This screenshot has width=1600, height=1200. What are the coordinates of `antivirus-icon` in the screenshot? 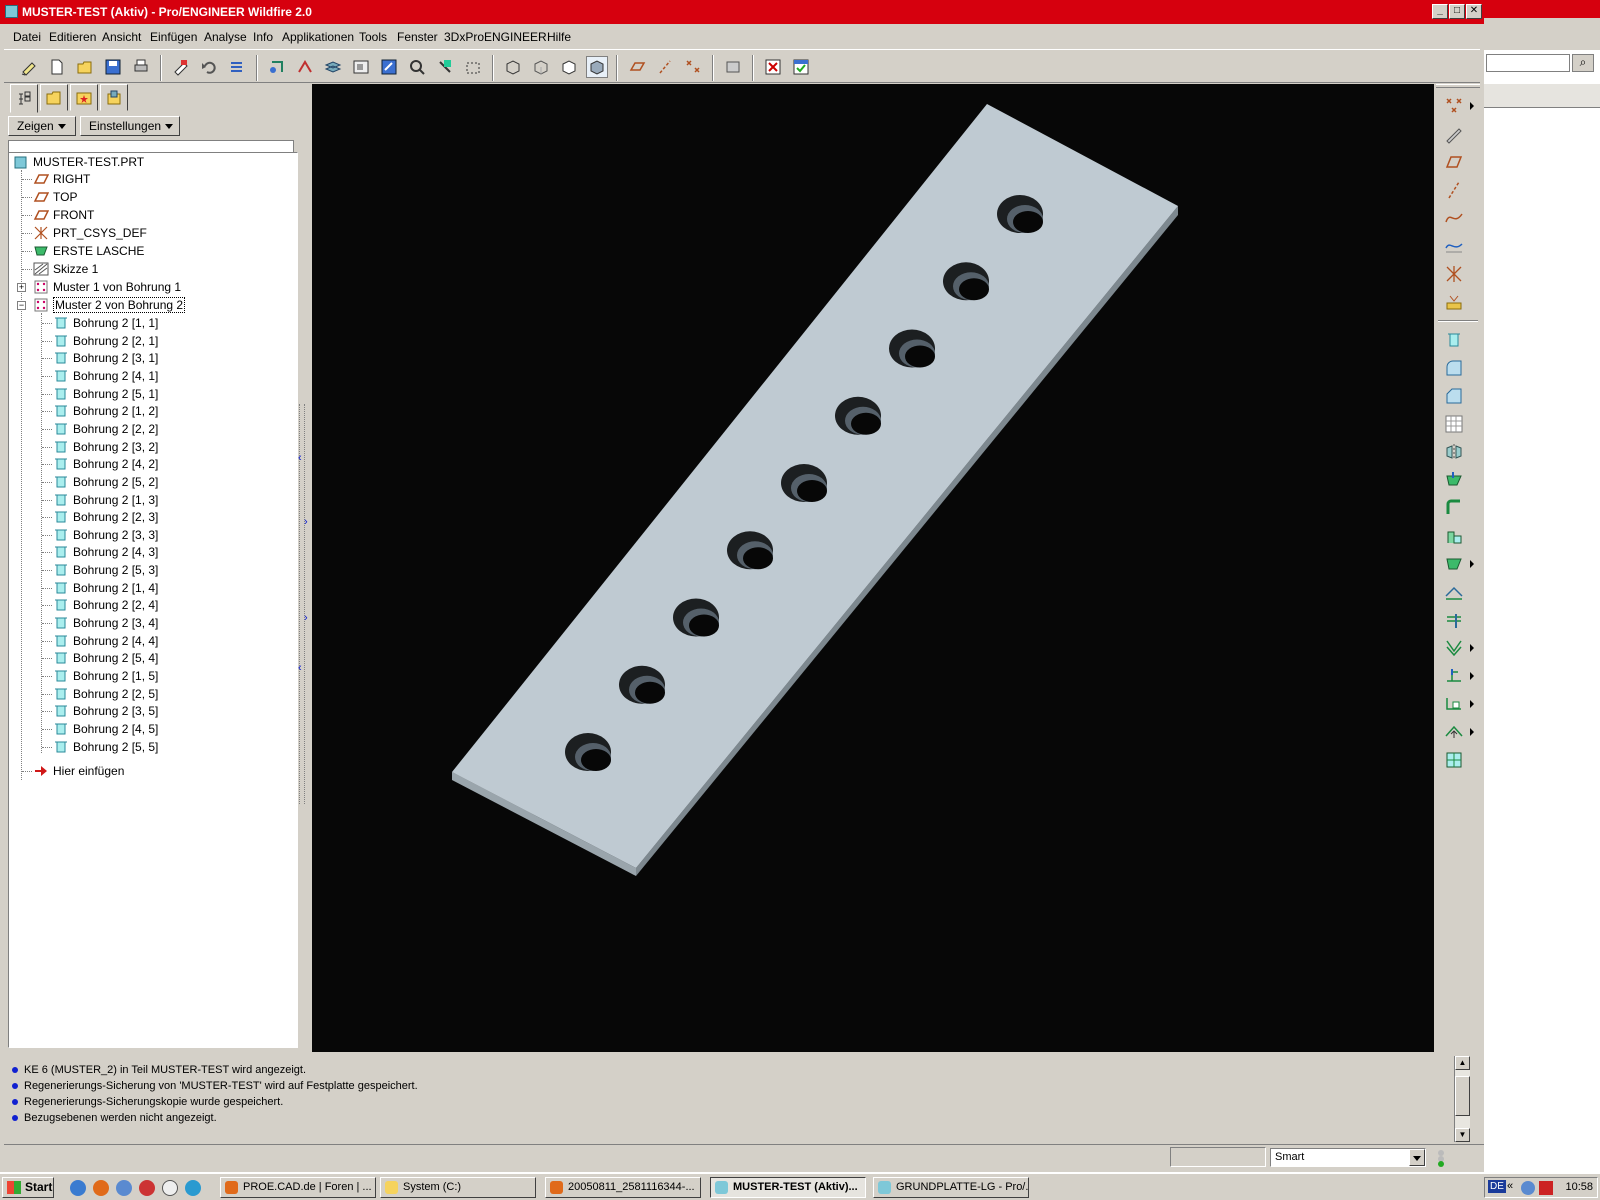 It's located at (1546, 1188).